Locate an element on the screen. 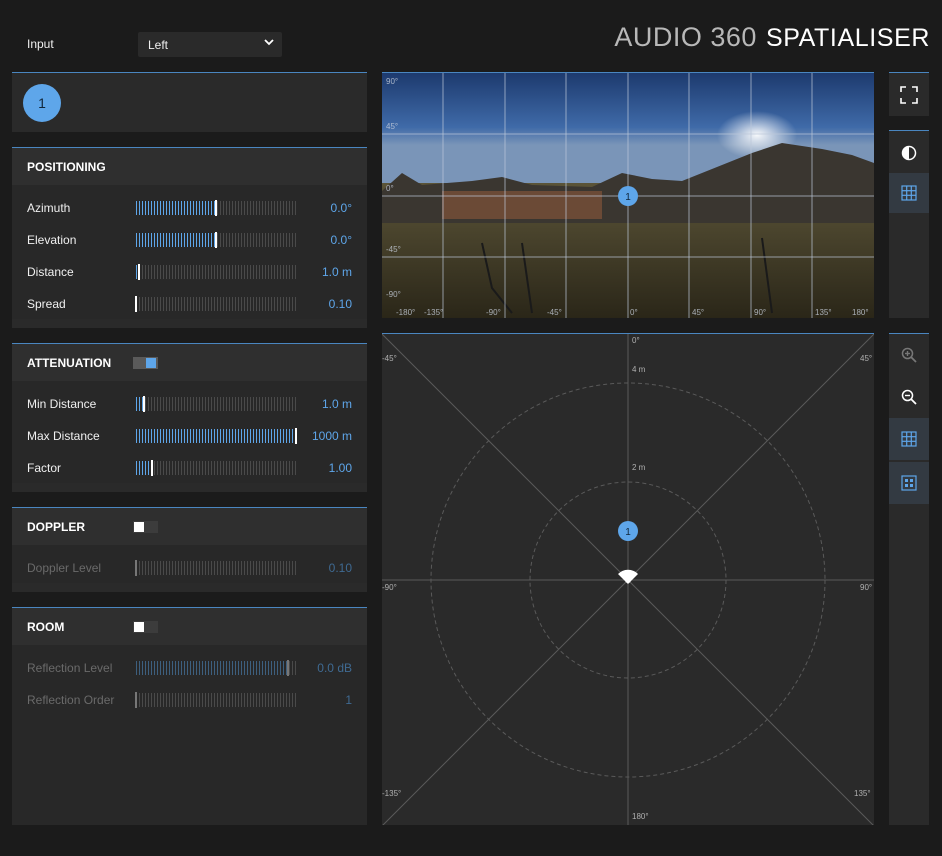 The image size is (942, 856). doppler-rows: Doppler Level 0.10 is located at coordinates (189, 564).